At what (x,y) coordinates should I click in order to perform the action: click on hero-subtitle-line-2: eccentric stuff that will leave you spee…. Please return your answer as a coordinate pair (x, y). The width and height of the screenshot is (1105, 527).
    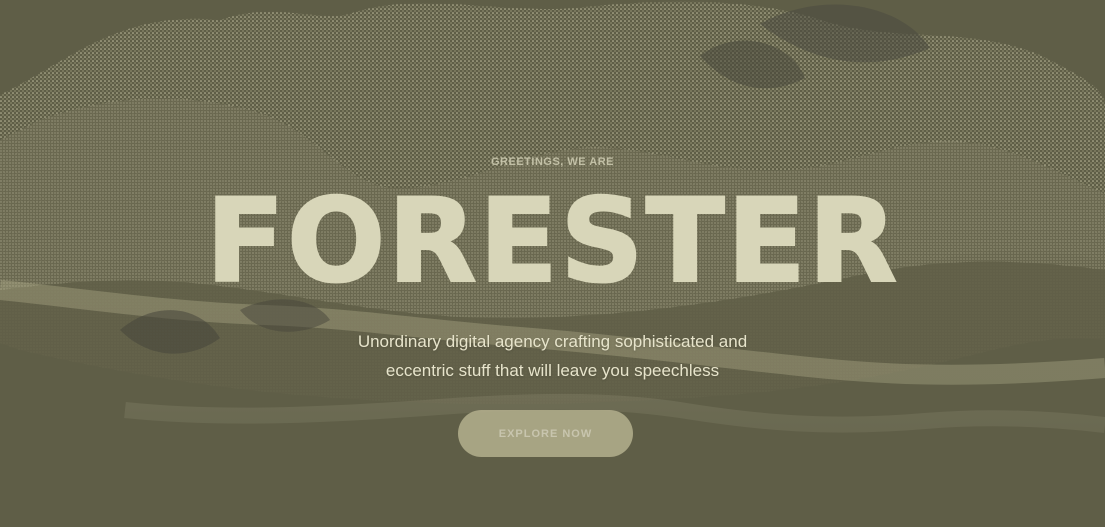
    Looking at the image, I should click on (552, 370).